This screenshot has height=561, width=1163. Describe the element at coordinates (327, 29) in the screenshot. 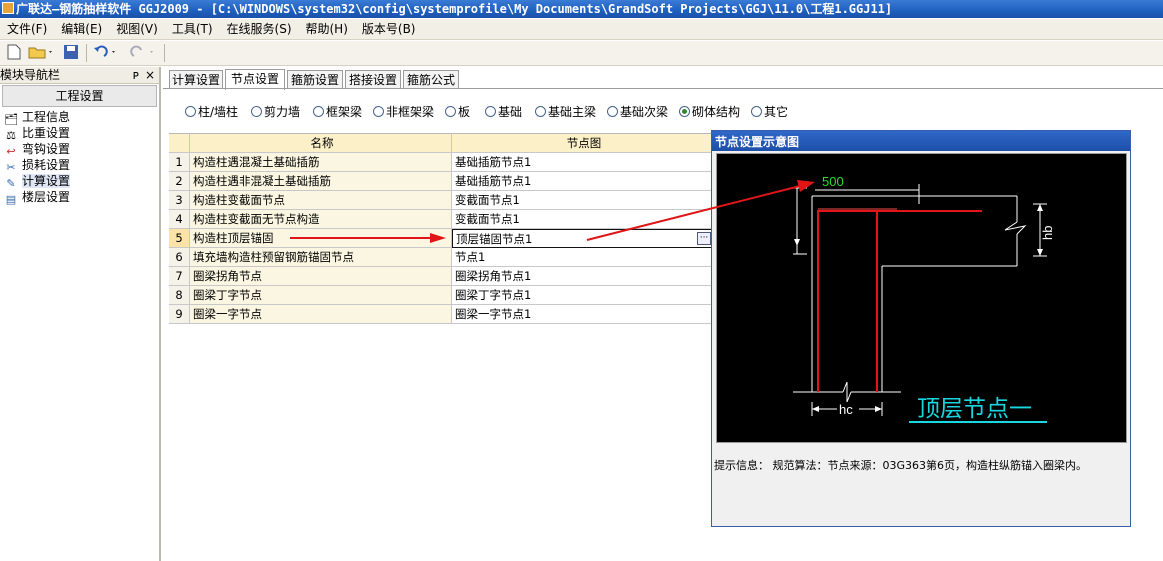

I see `menu-help: 帮助(H)` at that location.